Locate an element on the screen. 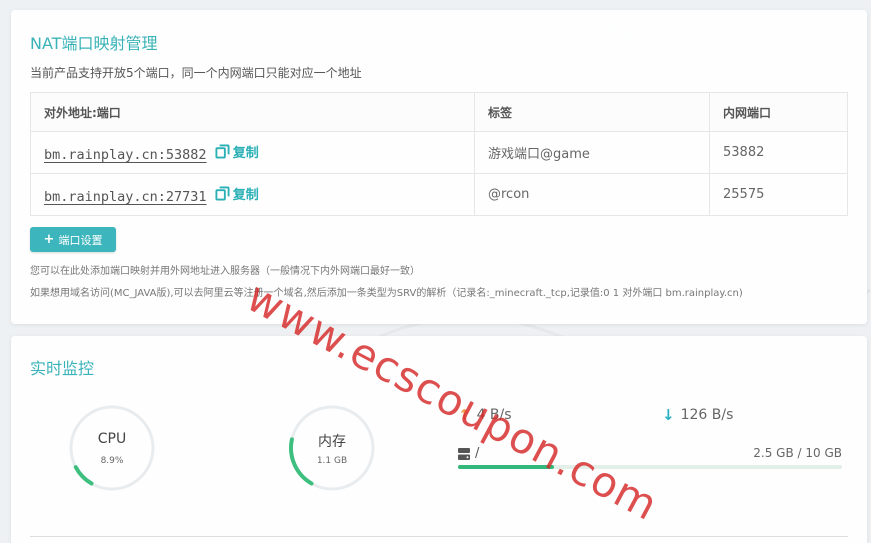 This screenshot has height=543, width=871. internal-port-cell: 25575 is located at coordinates (778, 194).